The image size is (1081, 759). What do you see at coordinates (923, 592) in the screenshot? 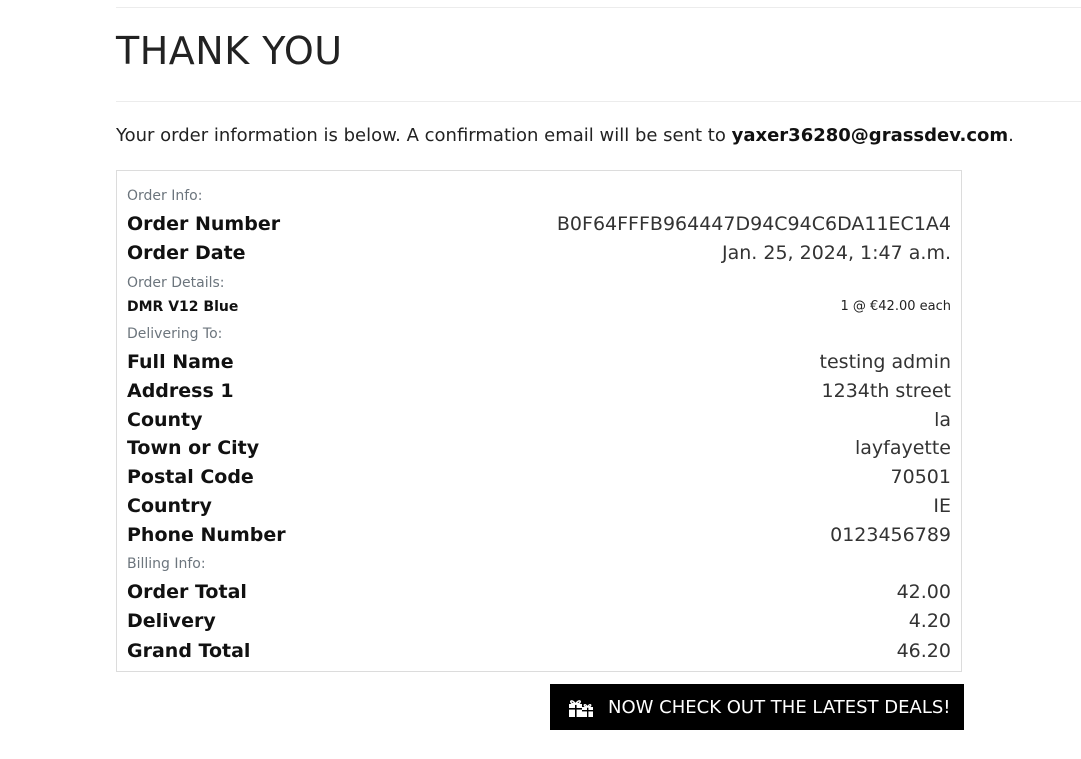
I see `order-total-value: 42.00` at bounding box center [923, 592].